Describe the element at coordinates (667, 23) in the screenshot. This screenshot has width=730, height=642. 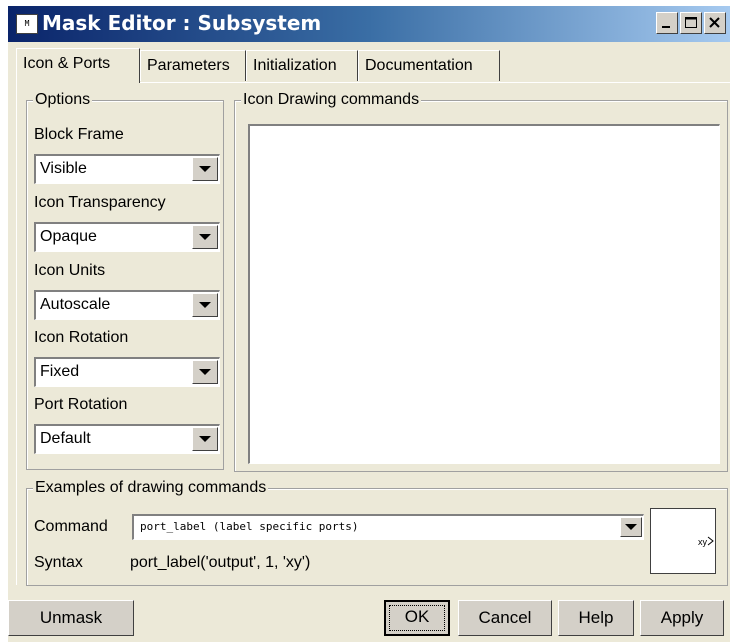
I see `minimize-button` at that location.